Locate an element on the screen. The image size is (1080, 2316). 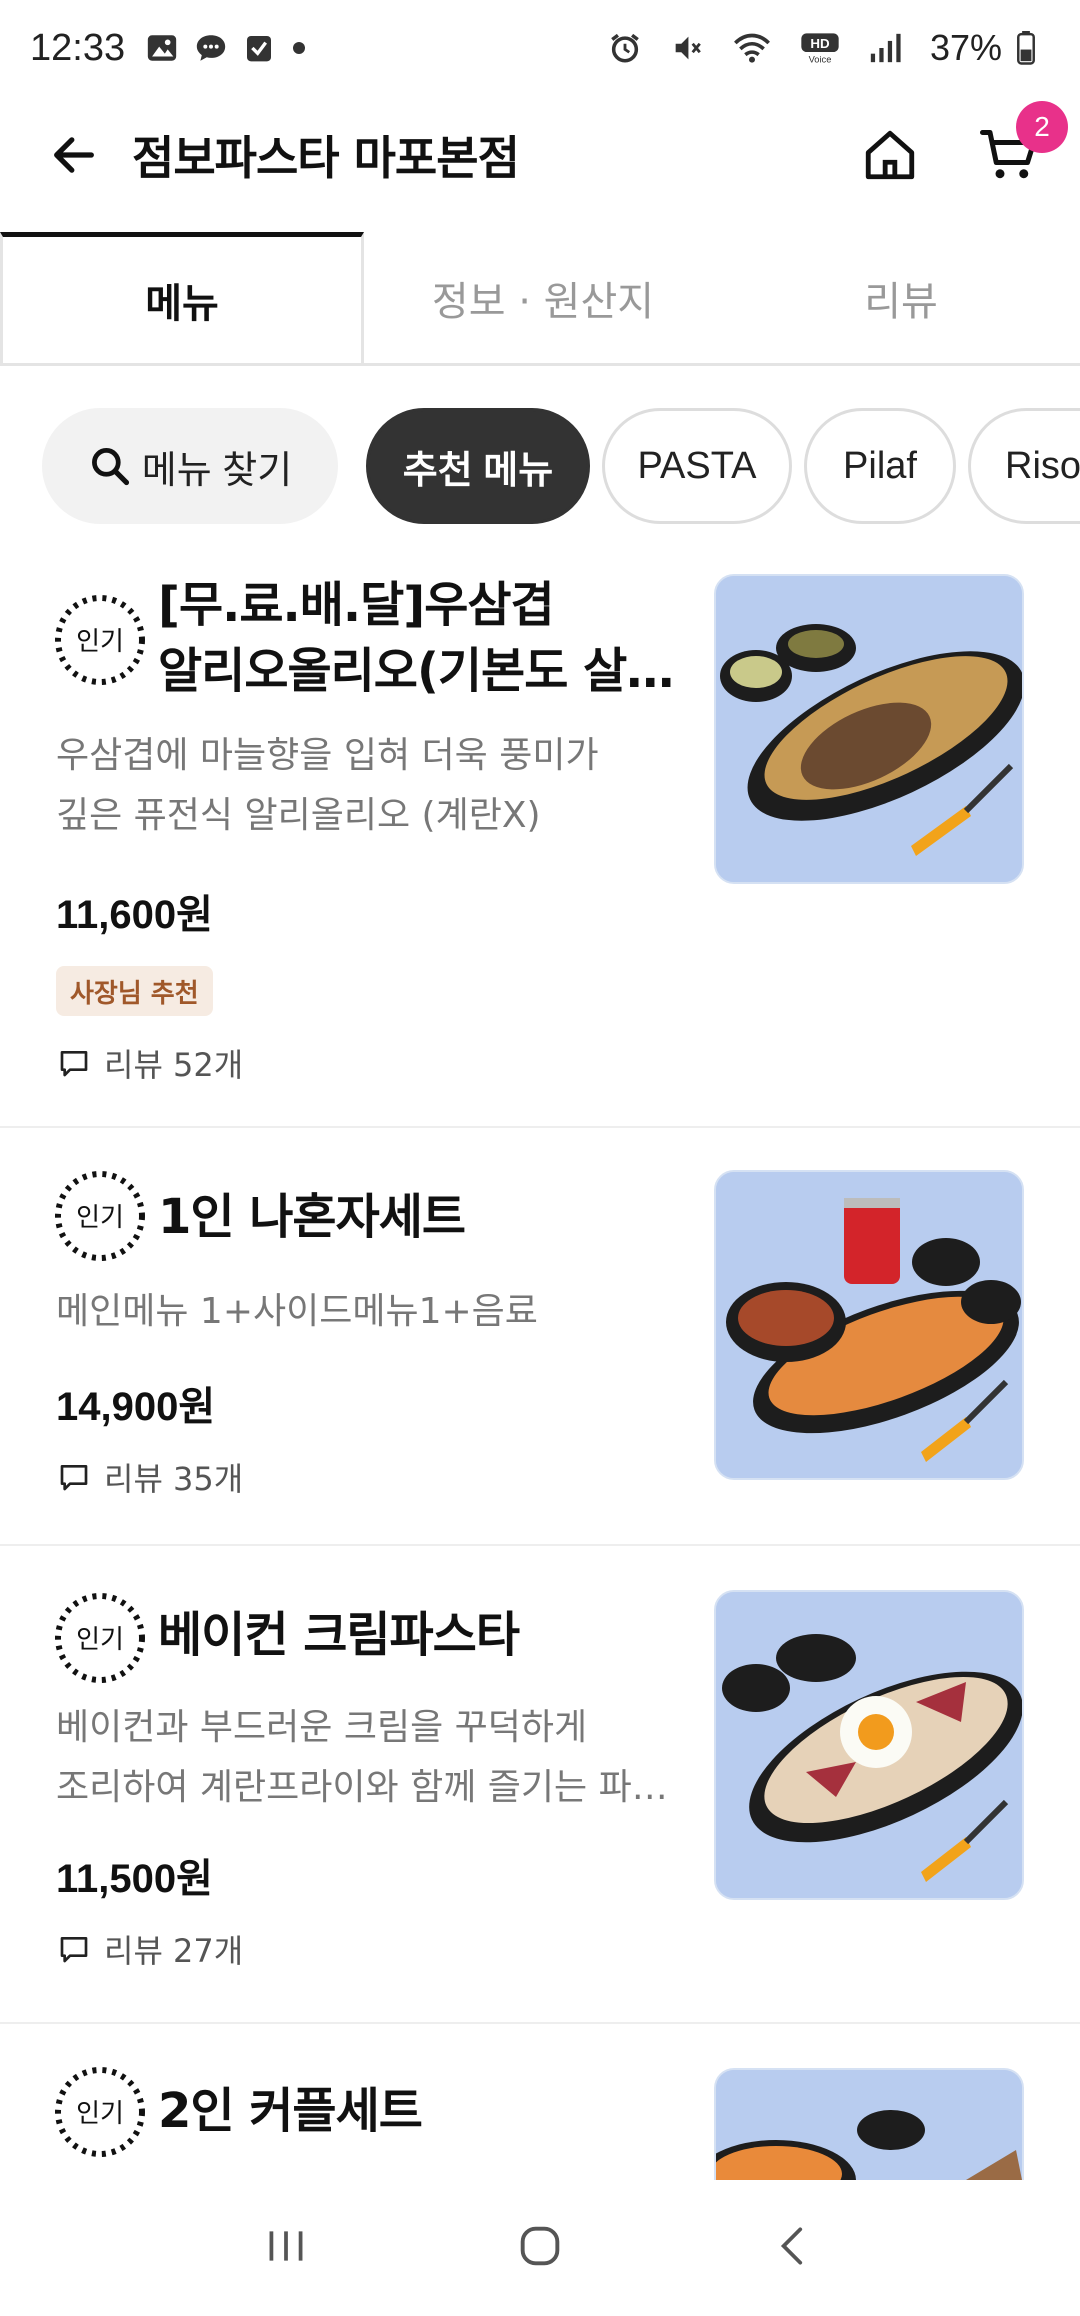
category-chips: 메뉴 찾기 추천 메뉴 PASTA Pilaf Riso is located at coordinates (540, 467).